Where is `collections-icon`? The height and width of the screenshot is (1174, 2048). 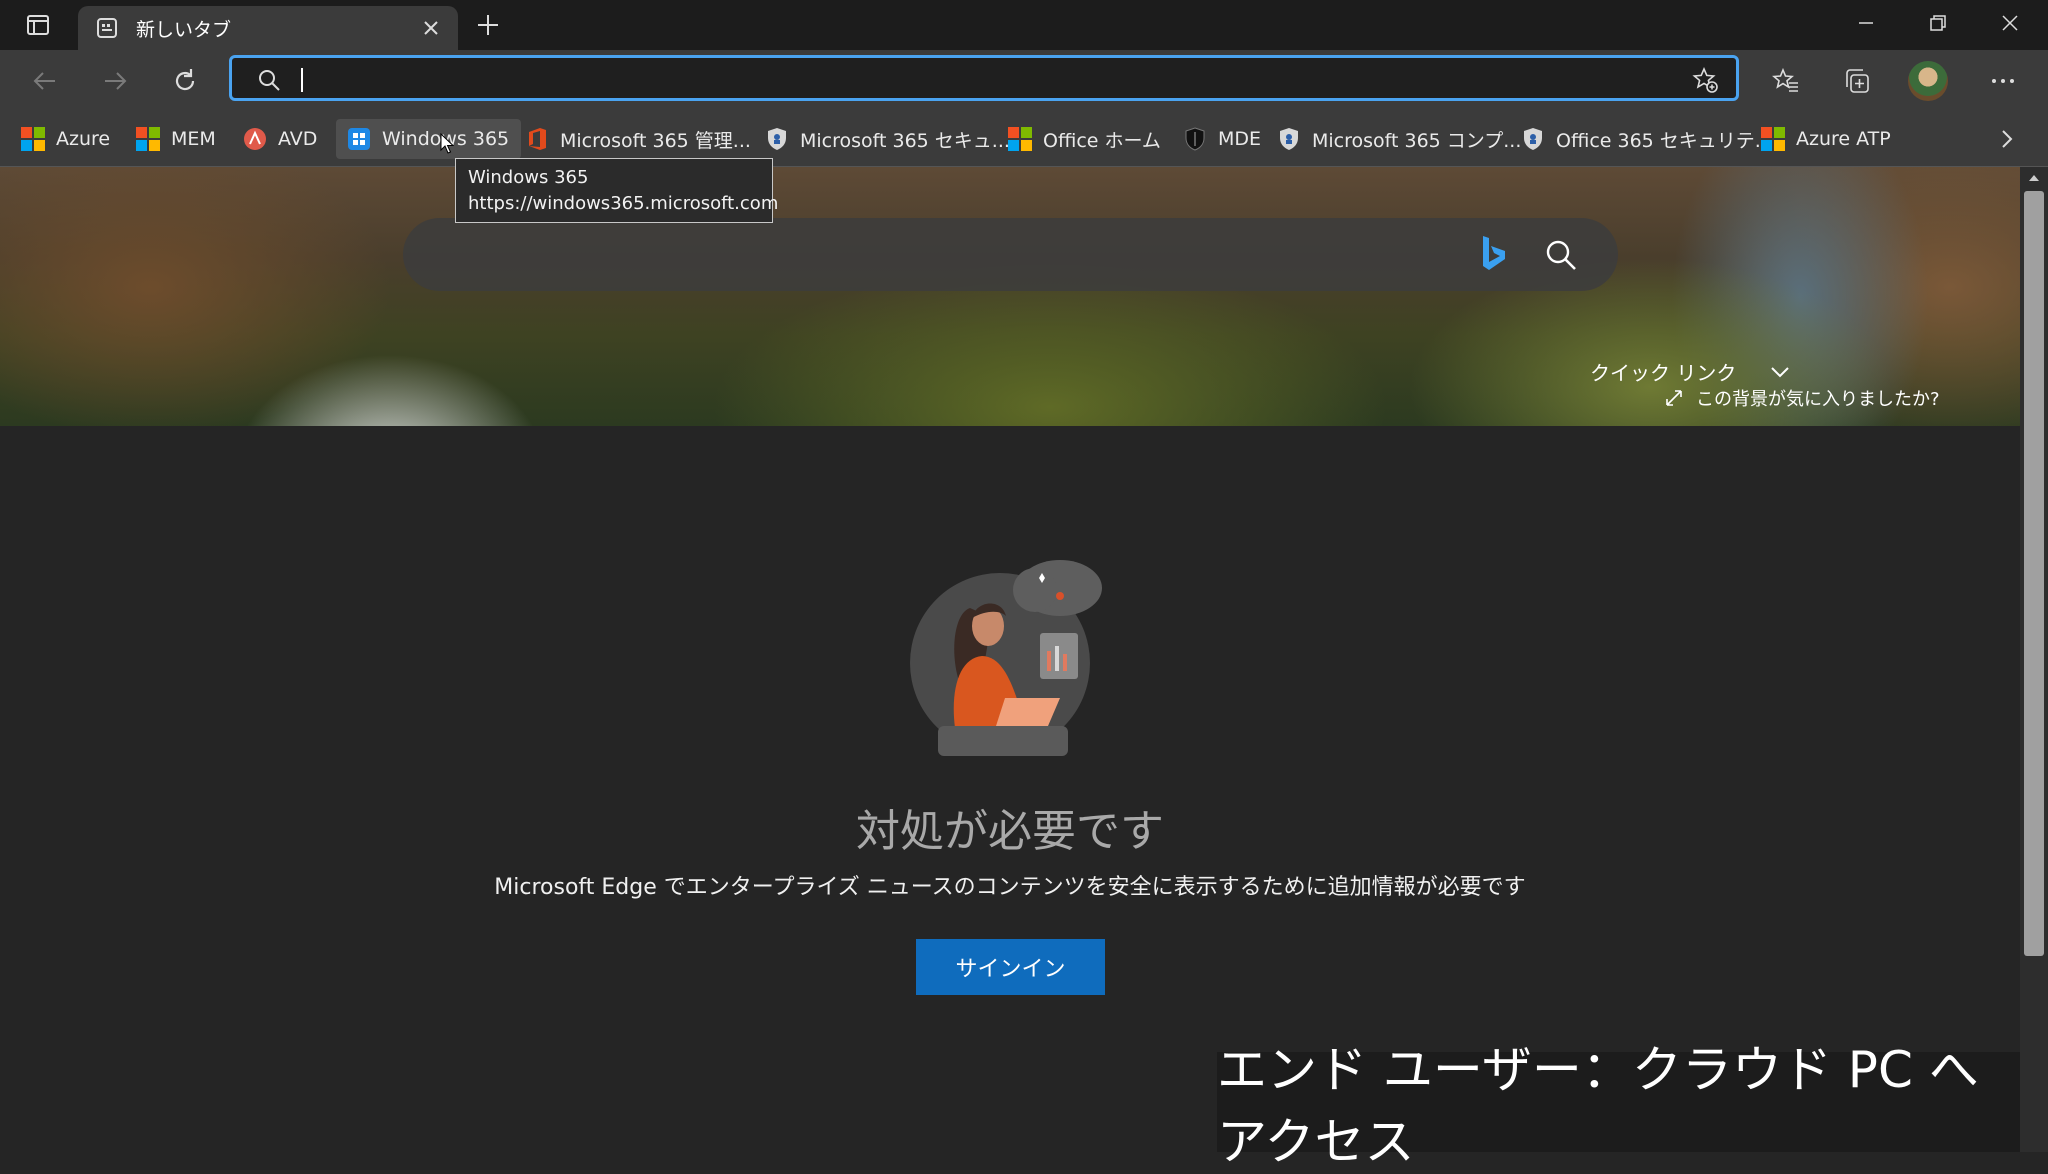
collections-icon is located at coordinates (1857, 81).